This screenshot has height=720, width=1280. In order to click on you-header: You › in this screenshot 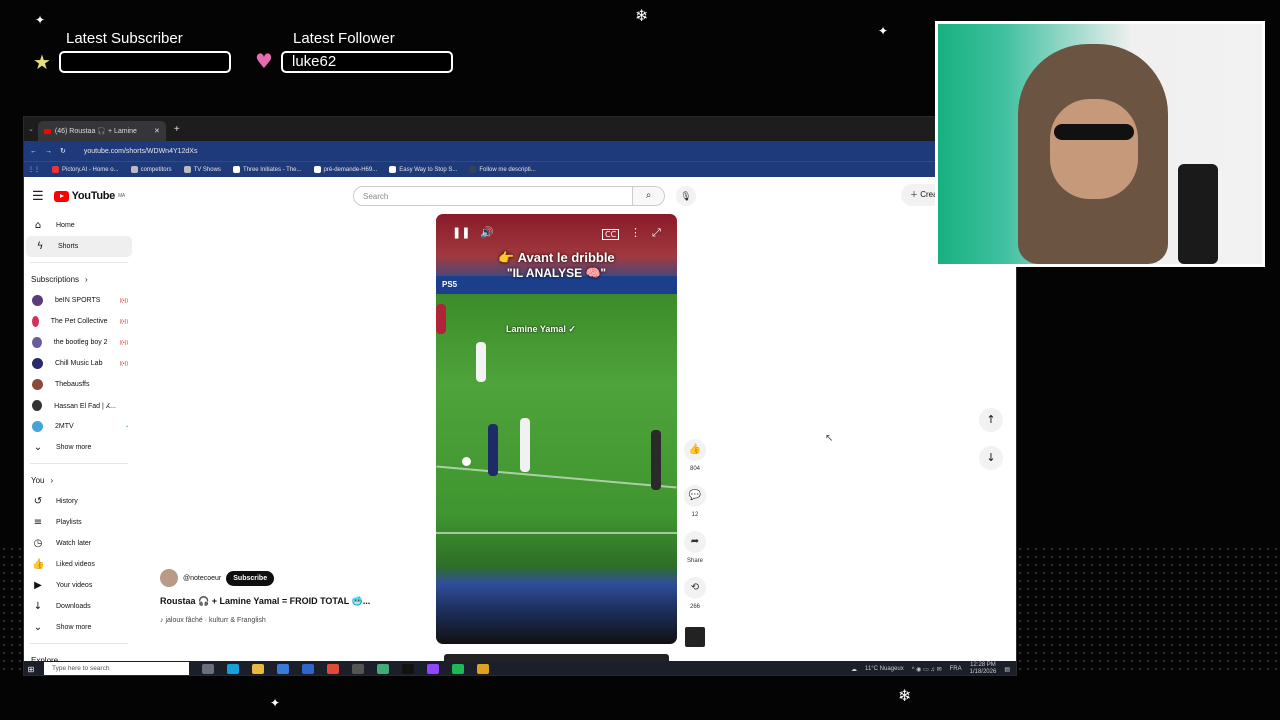, I will do `click(79, 480)`.